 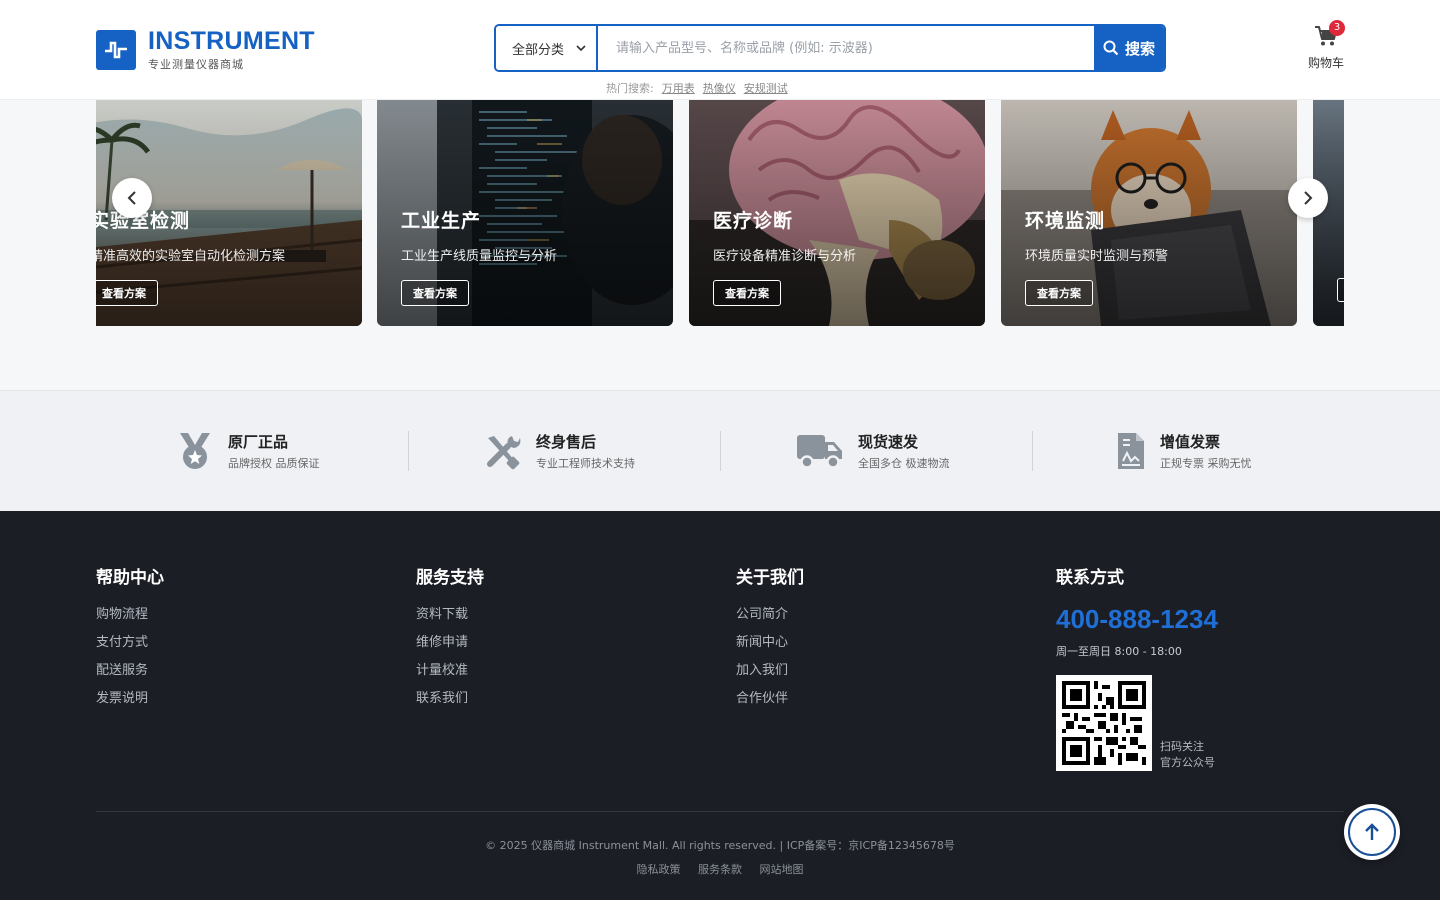 What do you see at coordinates (1182, 746) in the screenshot?
I see `qr-caption-line: 扫码关注` at bounding box center [1182, 746].